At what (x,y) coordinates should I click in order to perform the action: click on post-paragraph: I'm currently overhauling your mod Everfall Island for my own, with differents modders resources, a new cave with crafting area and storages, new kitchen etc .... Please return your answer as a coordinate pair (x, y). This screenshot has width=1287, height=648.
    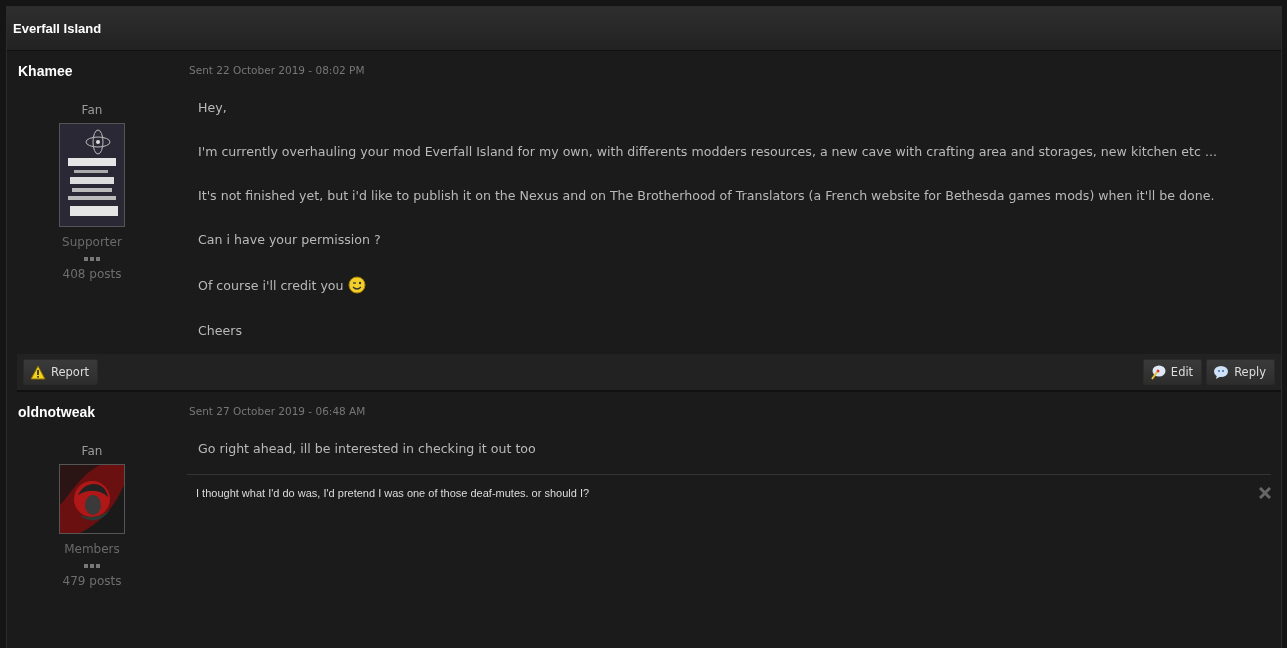
    Looking at the image, I should click on (707, 151).